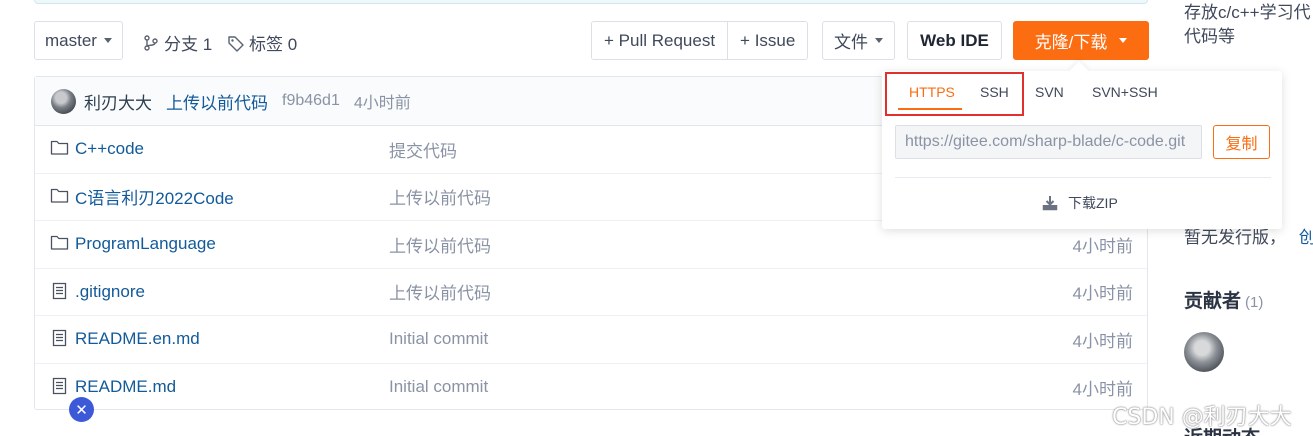  I want to click on commit-author: 利刃大大, so click(118, 101).